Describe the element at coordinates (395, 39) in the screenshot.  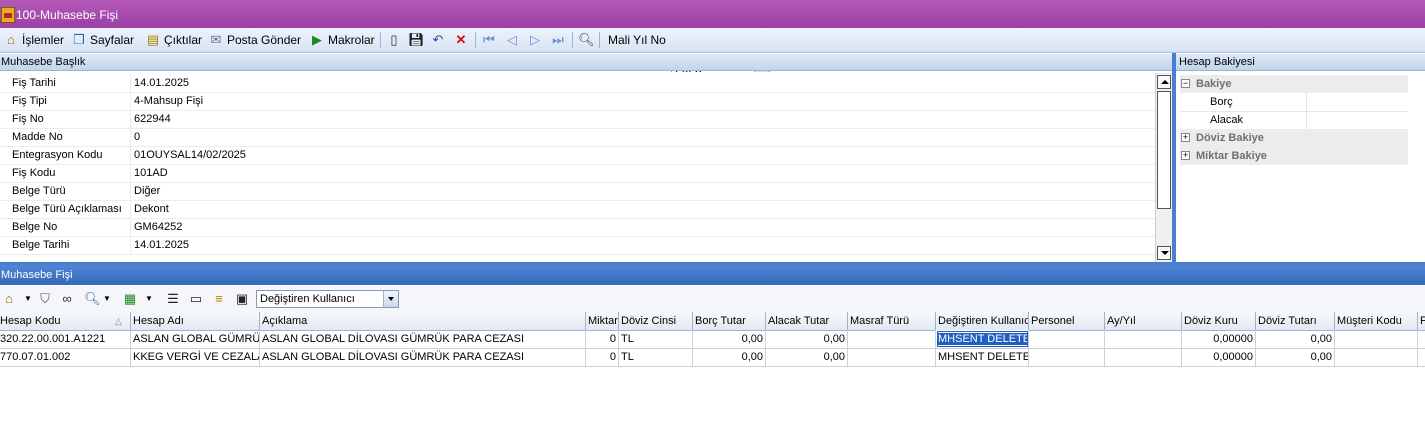
I see `new-button: ▯` at that location.